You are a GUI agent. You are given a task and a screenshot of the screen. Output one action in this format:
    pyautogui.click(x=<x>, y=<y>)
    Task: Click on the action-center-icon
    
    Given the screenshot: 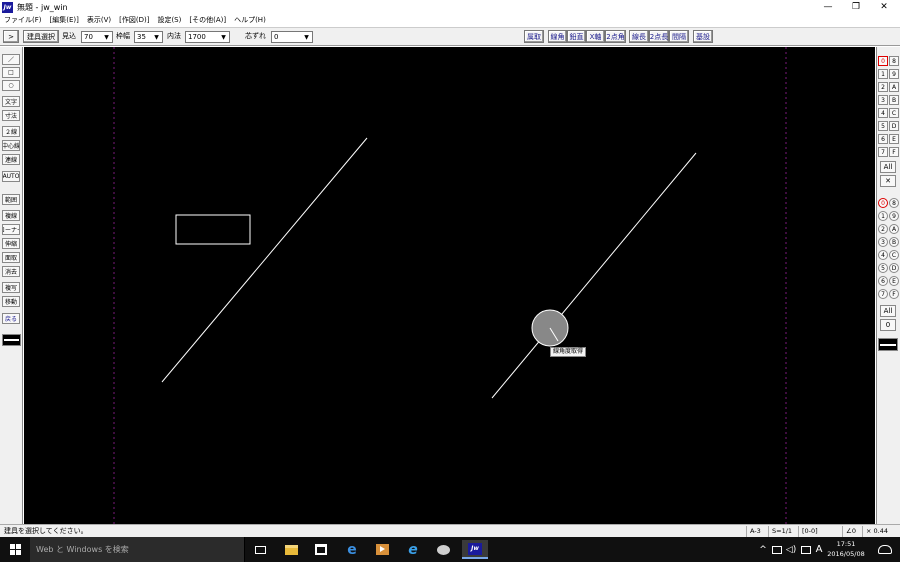 What is the action you would take?
    pyautogui.click(x=885, y=549)
    